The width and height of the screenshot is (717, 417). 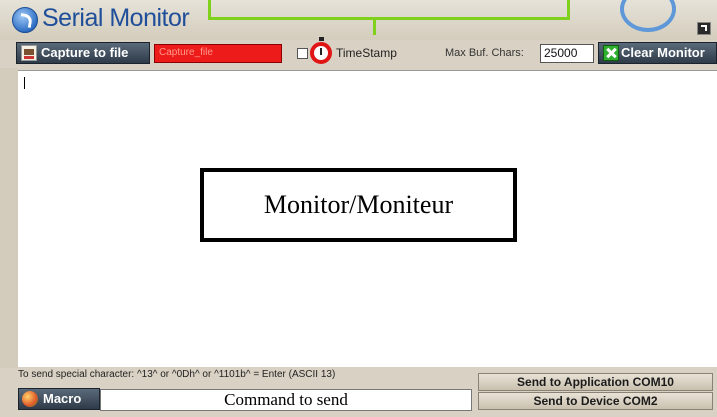 What do you see at coordinates (62, 398) in the screenshot?
I see `macro-button-label: Macro` at bounding box center [62, 398].